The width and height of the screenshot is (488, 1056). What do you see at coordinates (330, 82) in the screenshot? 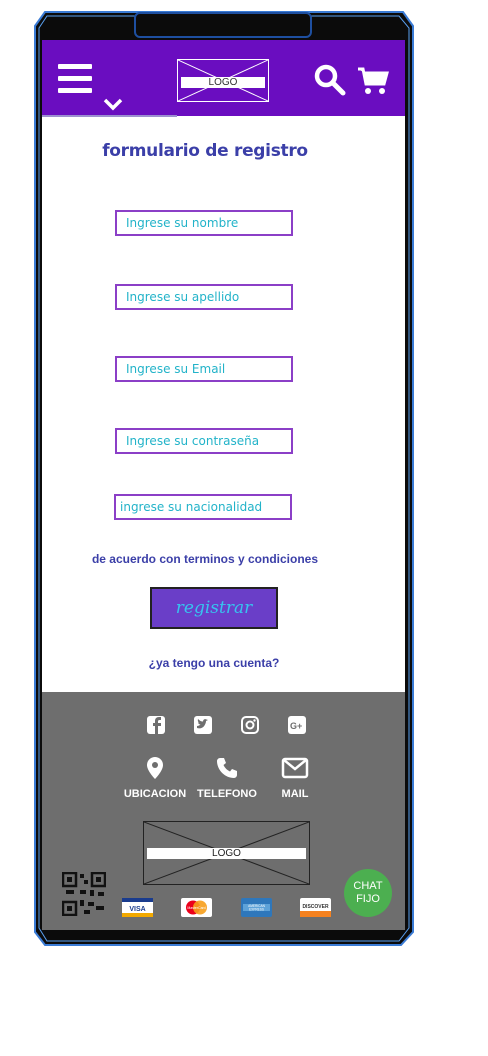
I see `search-icon` at bounding box center [330, 82].